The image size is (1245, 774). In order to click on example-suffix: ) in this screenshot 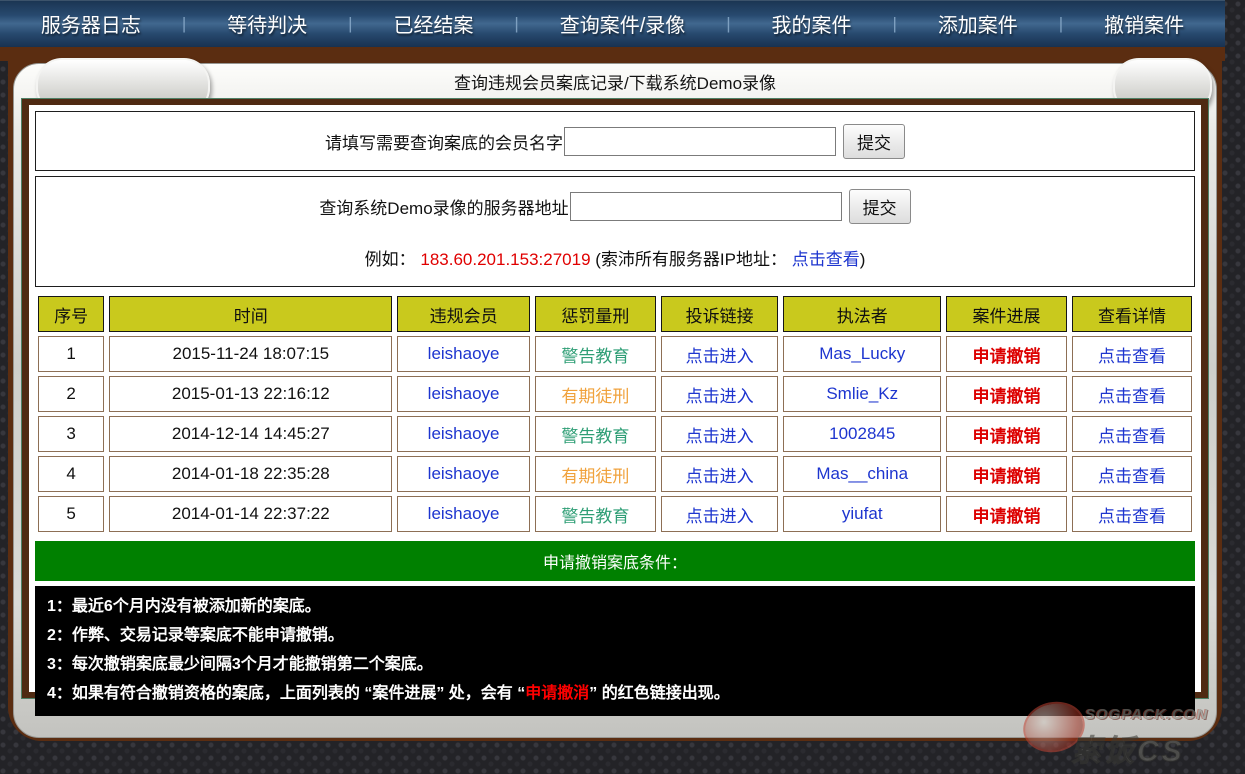, I will do `click(862, 259)`.